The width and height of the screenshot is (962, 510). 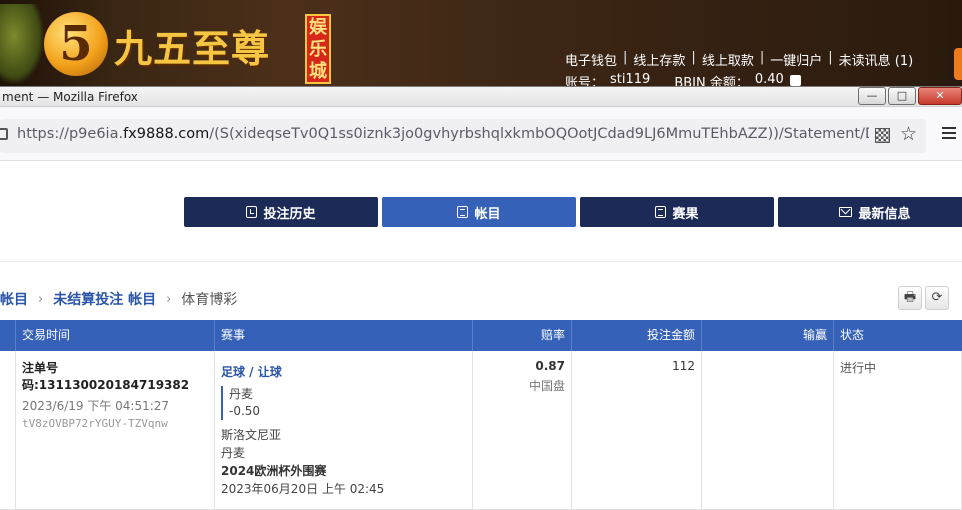 What do you see at coordinates (852, 335) in the screenshot?
I see `col-header-status: 状态` at bounding box center [852, 335].